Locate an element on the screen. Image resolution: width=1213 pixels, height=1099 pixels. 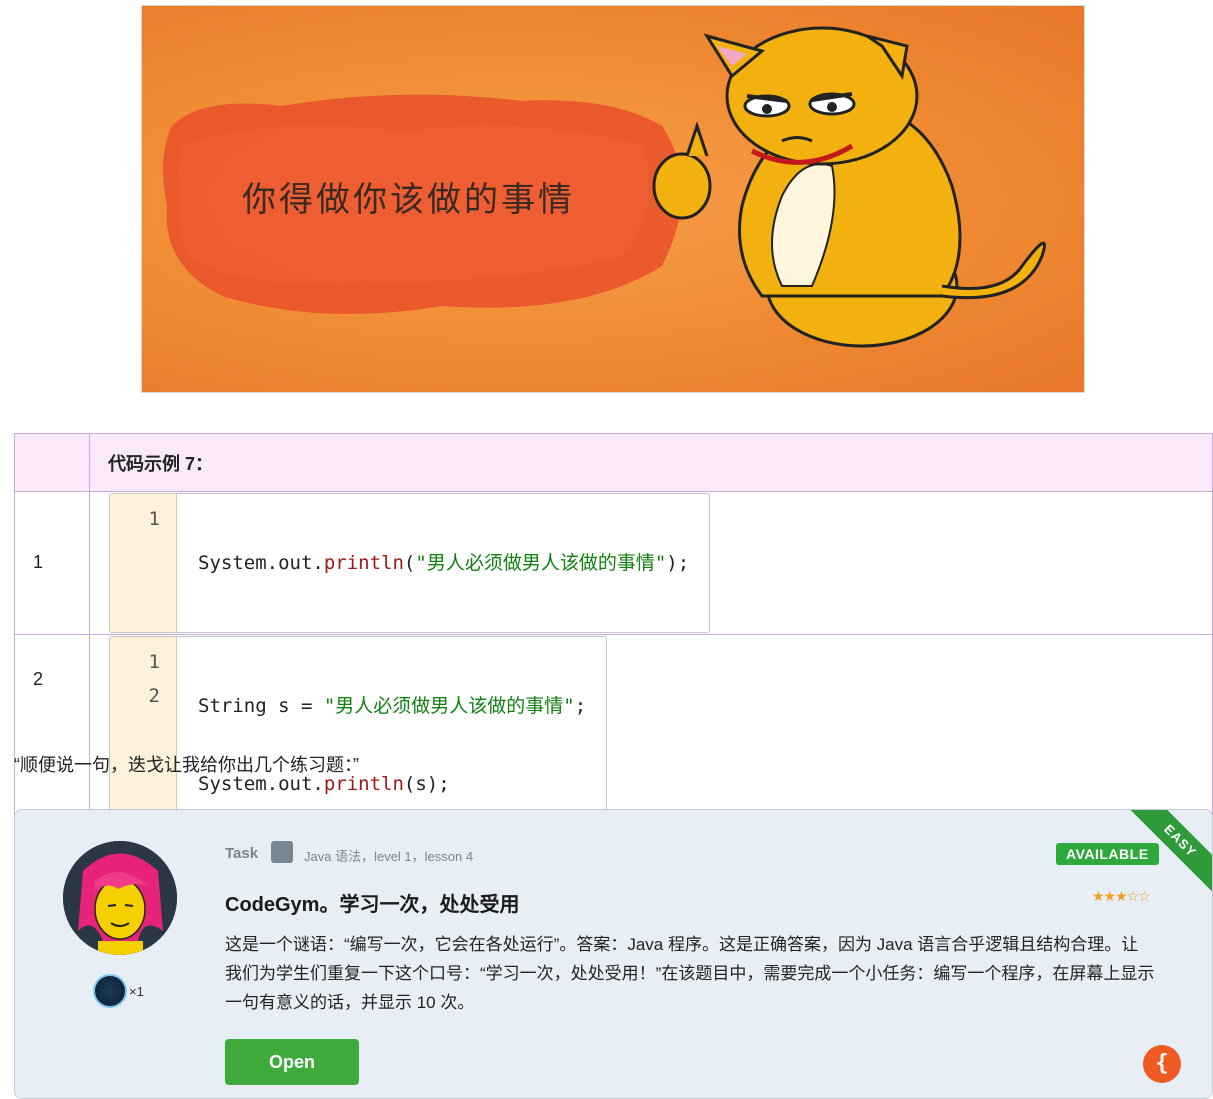
code-block: 1 System.out.println("男人必须做男人该做的事情"); is located at coordinates (410, 563).